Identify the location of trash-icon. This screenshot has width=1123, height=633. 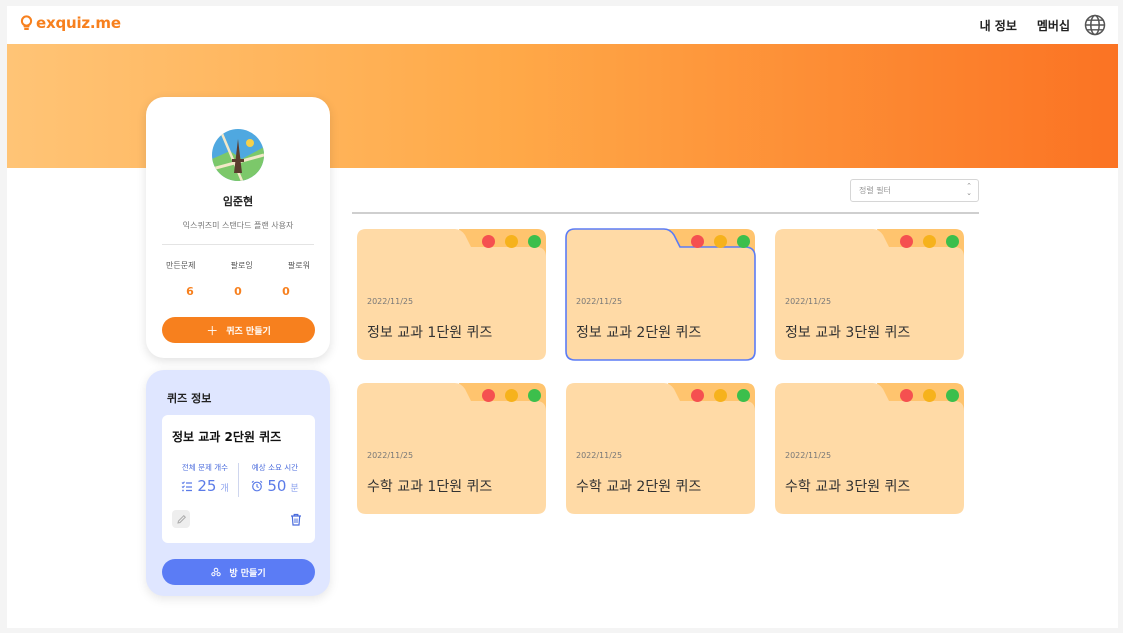
(296, 519).